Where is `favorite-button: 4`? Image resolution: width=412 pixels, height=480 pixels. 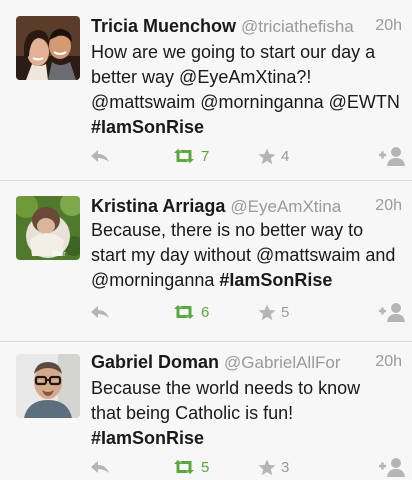
favorite-button: 4 is located at coordinates (273, 156).